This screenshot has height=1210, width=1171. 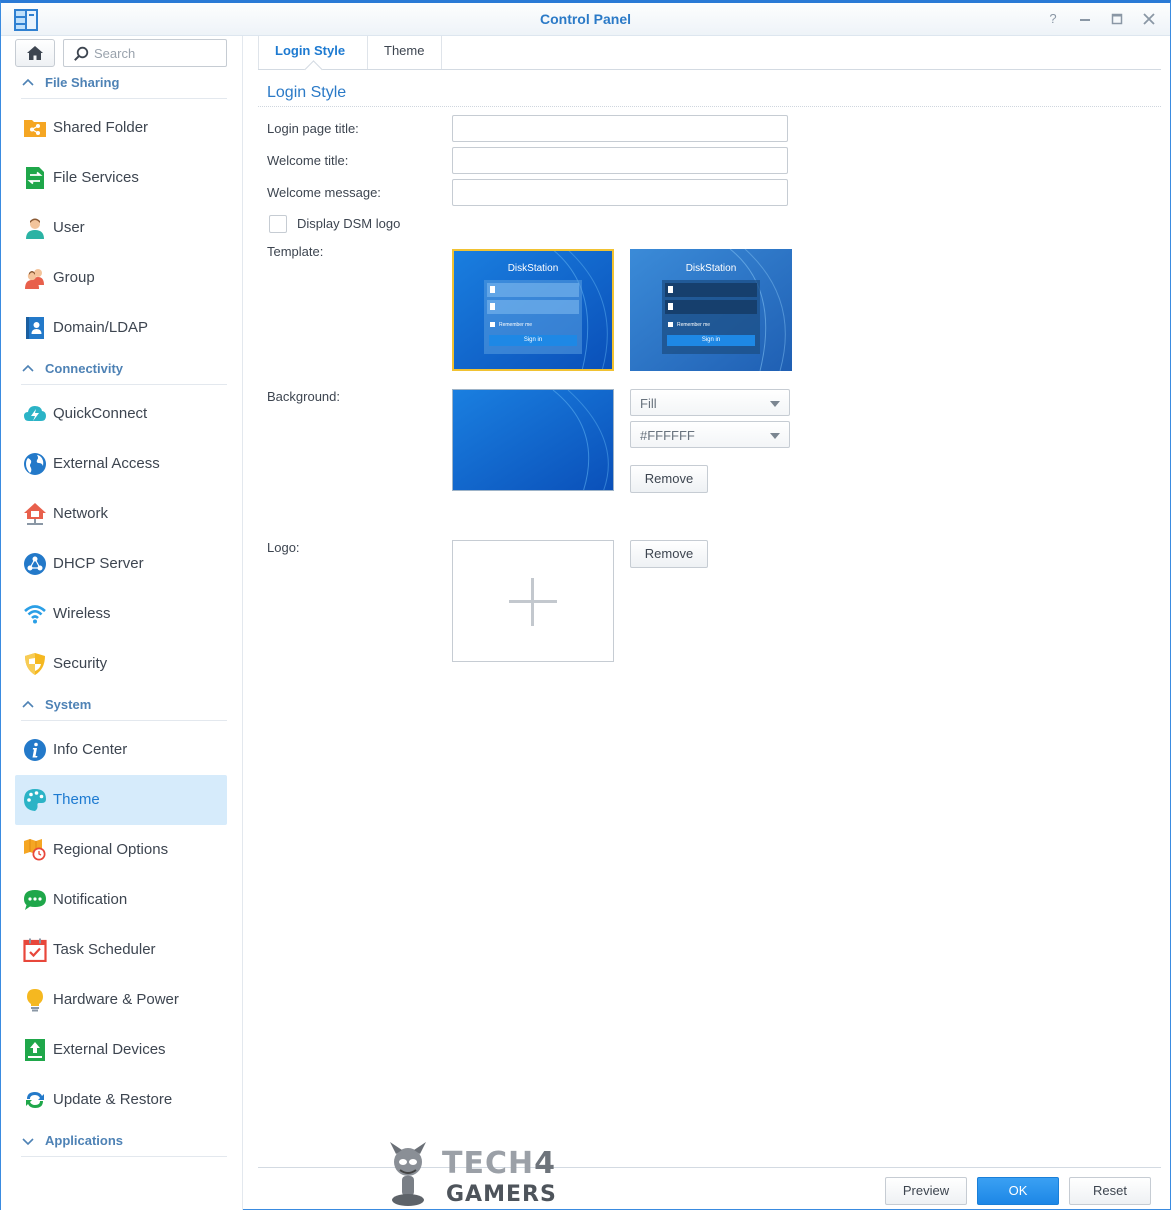 What do you see at coordinates (926, 1191) in the screenshot?
I see `preview-button: Preview` at bounding box center [926, 1191].